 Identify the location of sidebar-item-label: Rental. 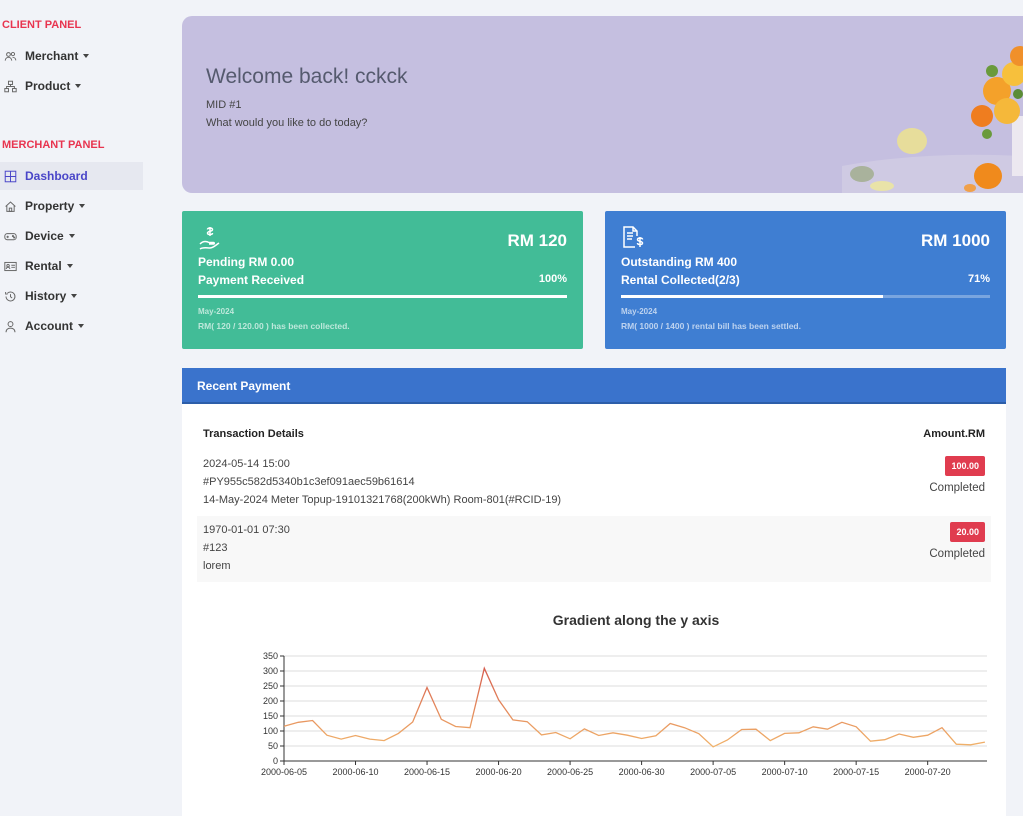
(43, 266).